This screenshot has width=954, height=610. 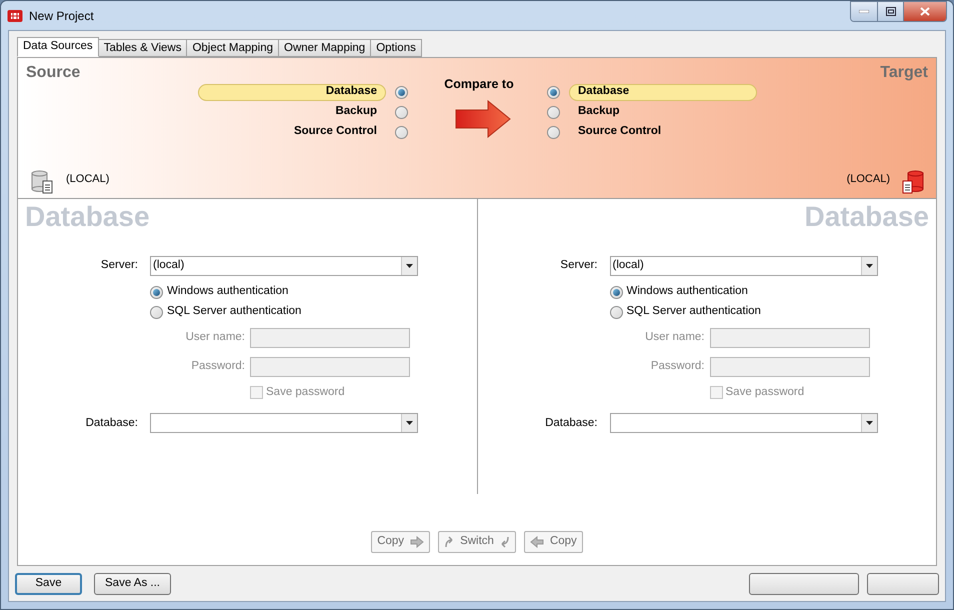 What do you see at coordinates (479, 84) in the screenshot?
I see `compare-label: Compare to` at bounding box center [479, 84].